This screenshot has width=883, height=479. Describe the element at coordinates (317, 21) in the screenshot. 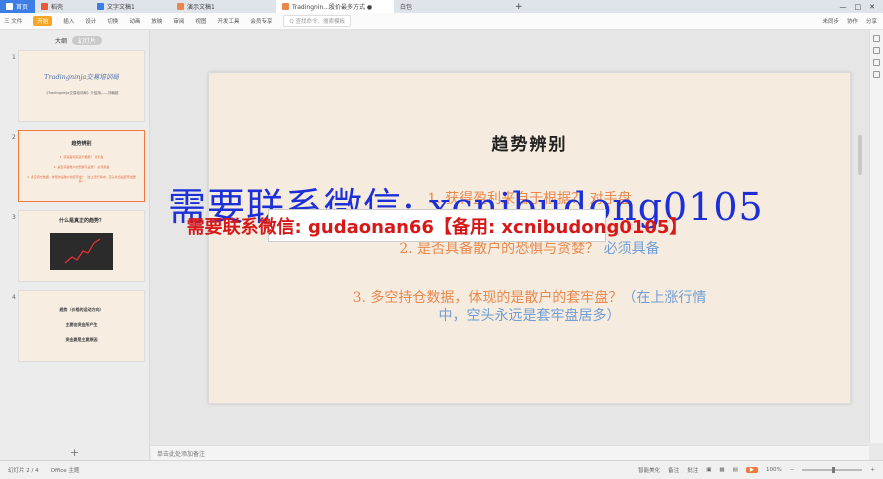

I see `command-search-input: Q 查找命令、搜索模板` at that location.